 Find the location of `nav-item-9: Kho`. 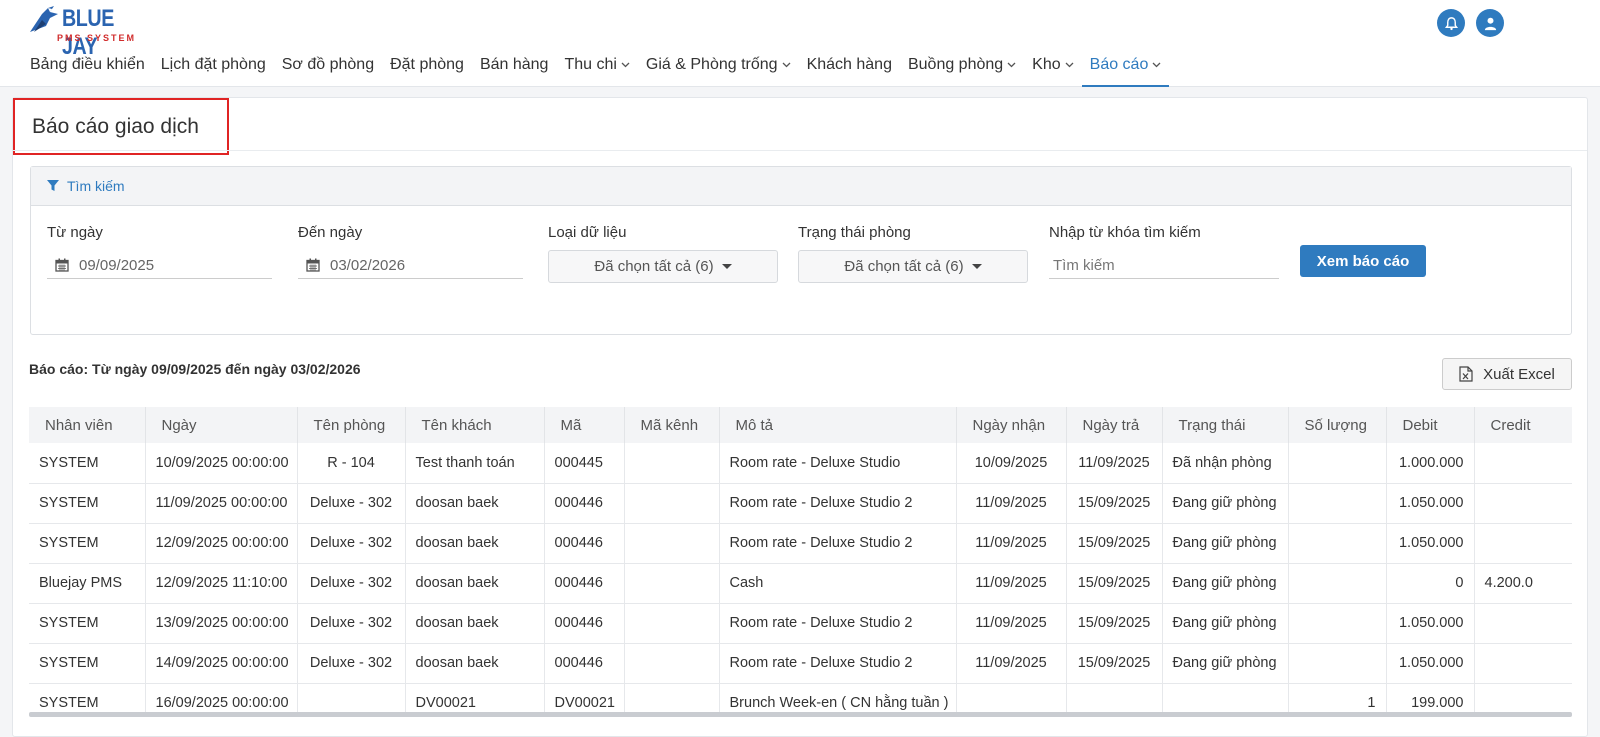

nav-item-9: Kho is located at coordinates (1052, 69).